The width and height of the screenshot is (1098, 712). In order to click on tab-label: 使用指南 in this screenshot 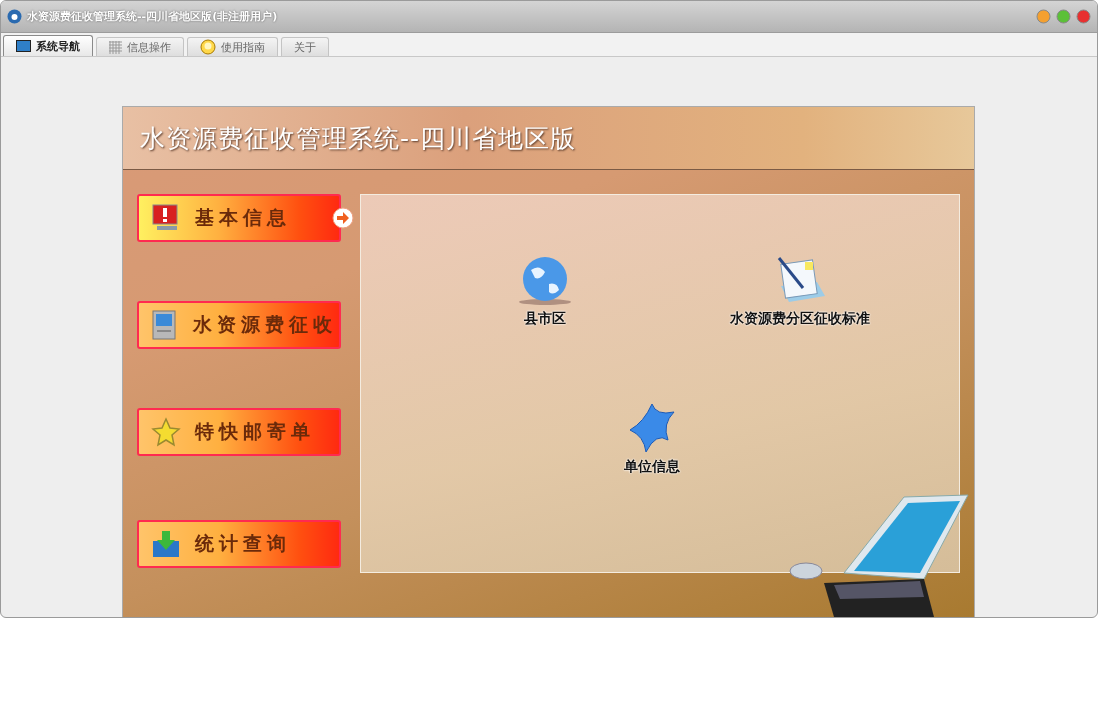, I will do `click(243, 47)`.